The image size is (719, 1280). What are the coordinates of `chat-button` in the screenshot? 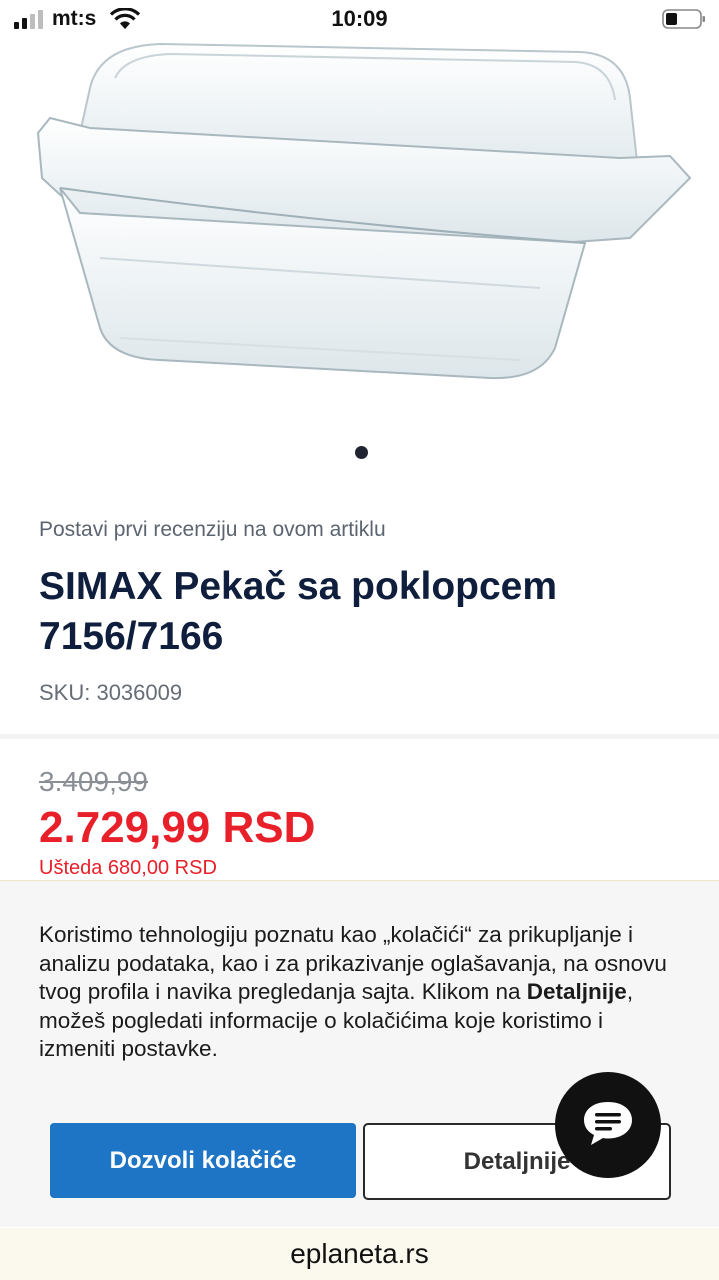 It's located at (608, 1125).